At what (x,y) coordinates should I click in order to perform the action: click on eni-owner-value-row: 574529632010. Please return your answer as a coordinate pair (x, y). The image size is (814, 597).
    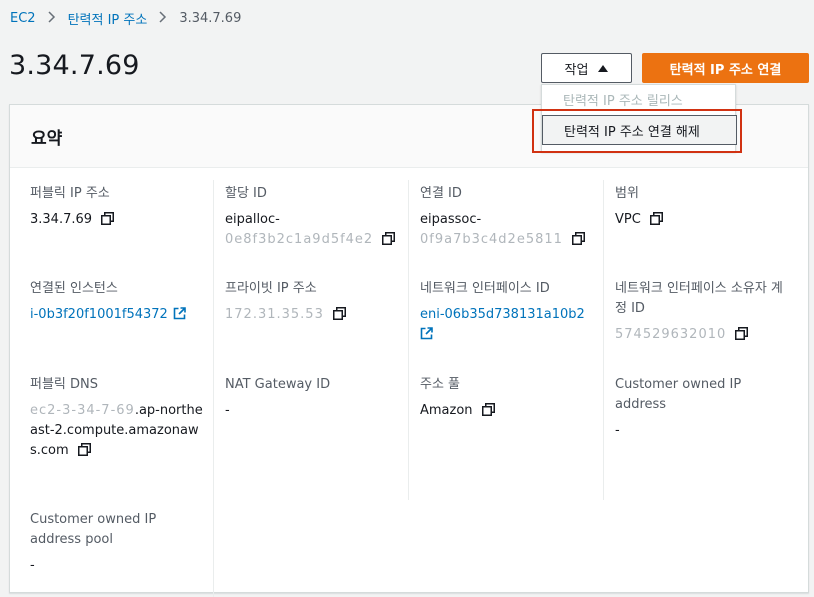
    Looking at the image, I should click on (703, 335).